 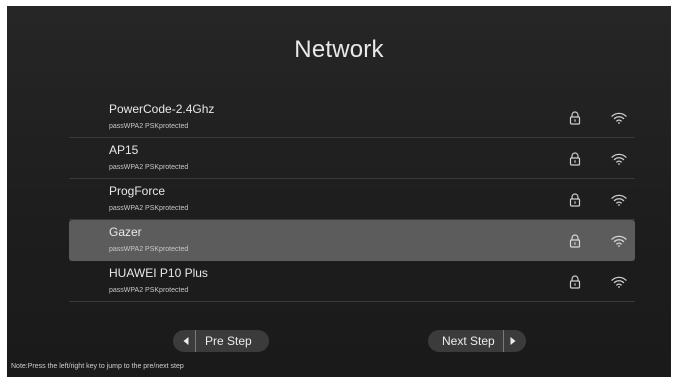 What do you see at coordinates (186, 341) in the screenshot?
I see `arrow-left-icon` at bounding box center [186, 341].